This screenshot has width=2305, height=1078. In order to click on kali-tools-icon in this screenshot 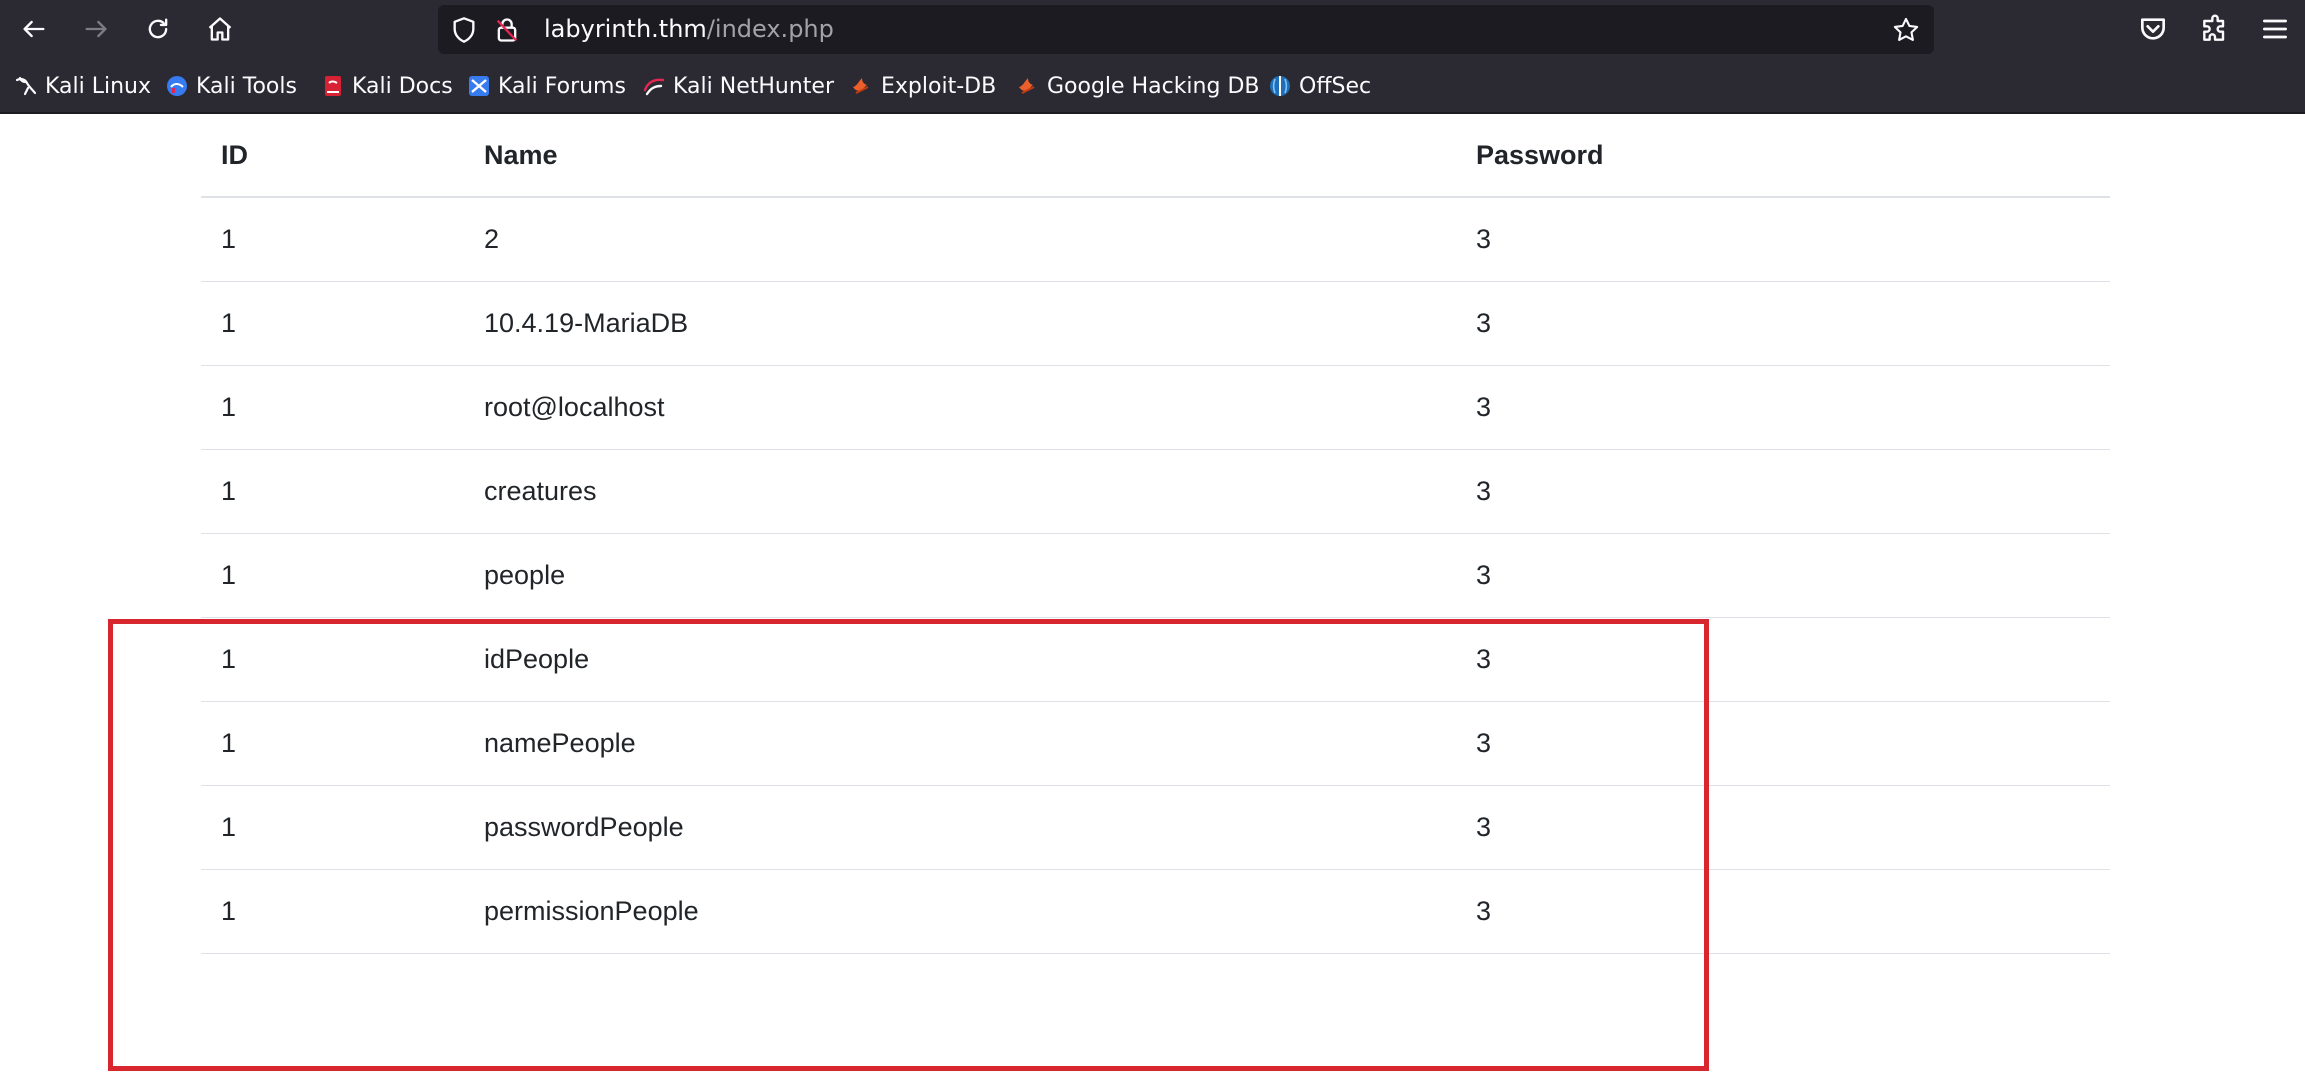, I will do `click(177, 86)`.